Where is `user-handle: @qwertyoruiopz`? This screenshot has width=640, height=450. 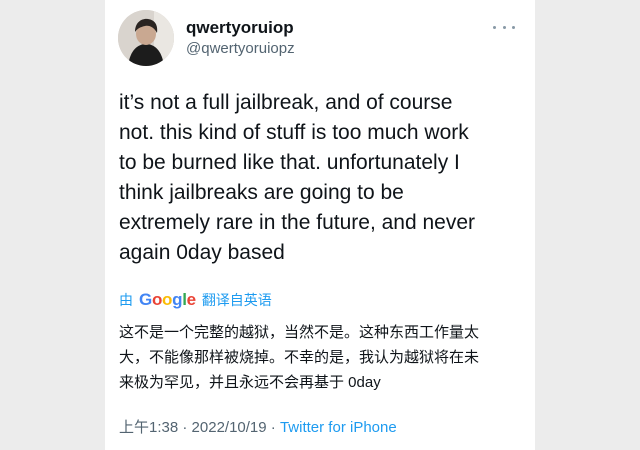 user-handle: @qwertyoruiopz is located at coordinates (240, 48).